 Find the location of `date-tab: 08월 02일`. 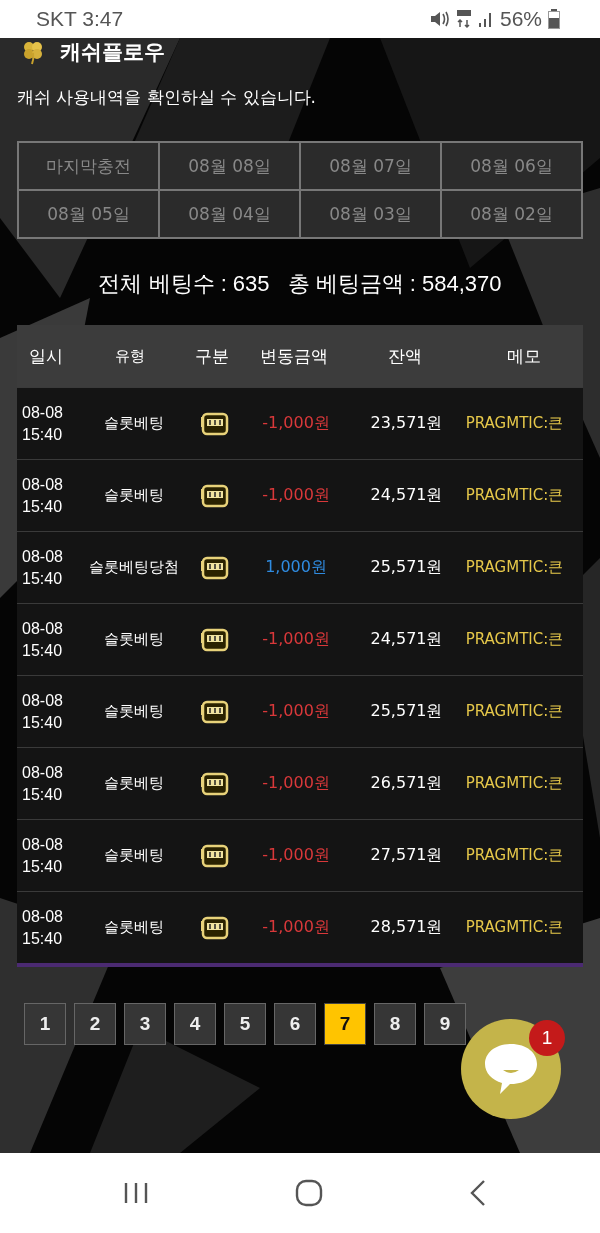

date-tab: 08월 02일 is located at coordinates (511, 214).